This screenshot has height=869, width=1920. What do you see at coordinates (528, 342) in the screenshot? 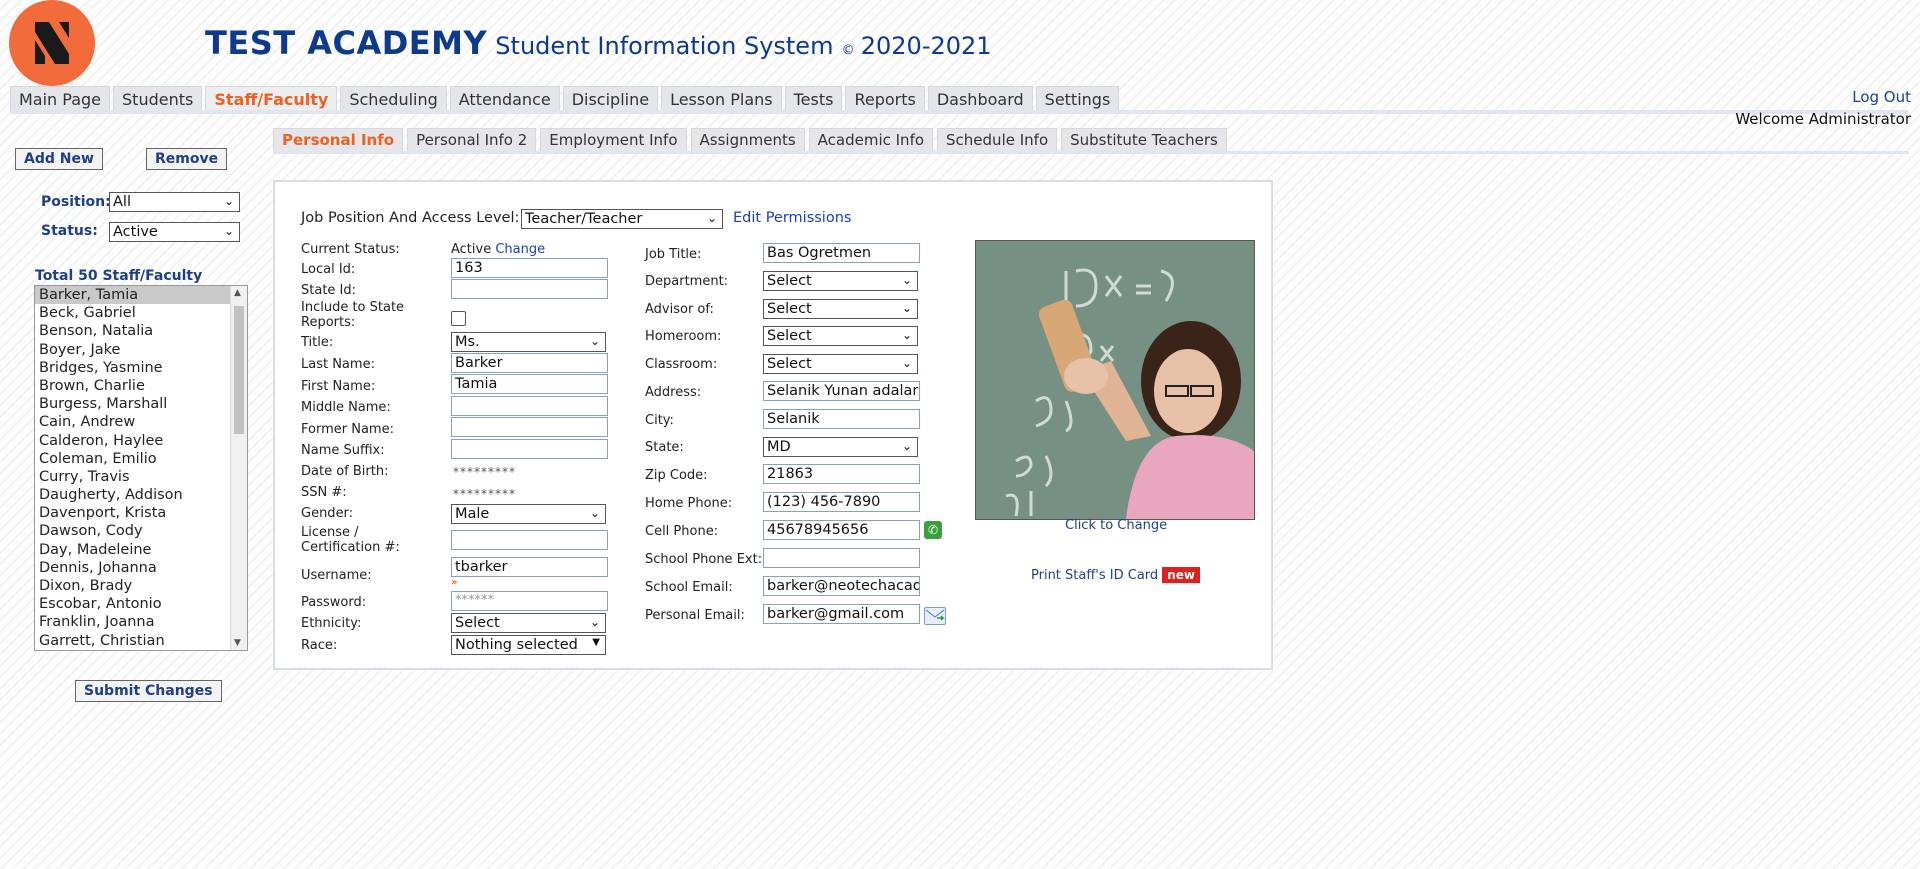
I see `title-select: Ms. ⌄` at bounding box center [528, 342].